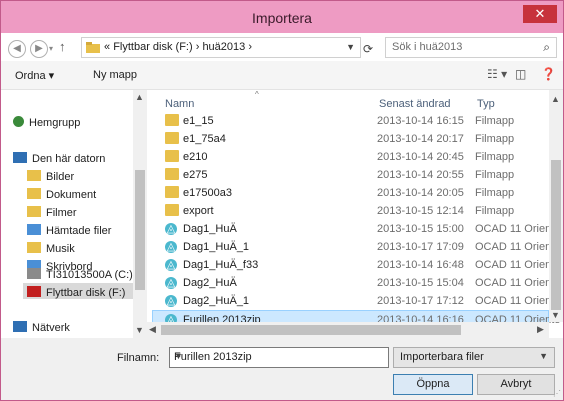  Describe the element at coordinates (420, 283) in the screenshot. I see `file-modified-date: 2013-10-15 15:04` at that location.